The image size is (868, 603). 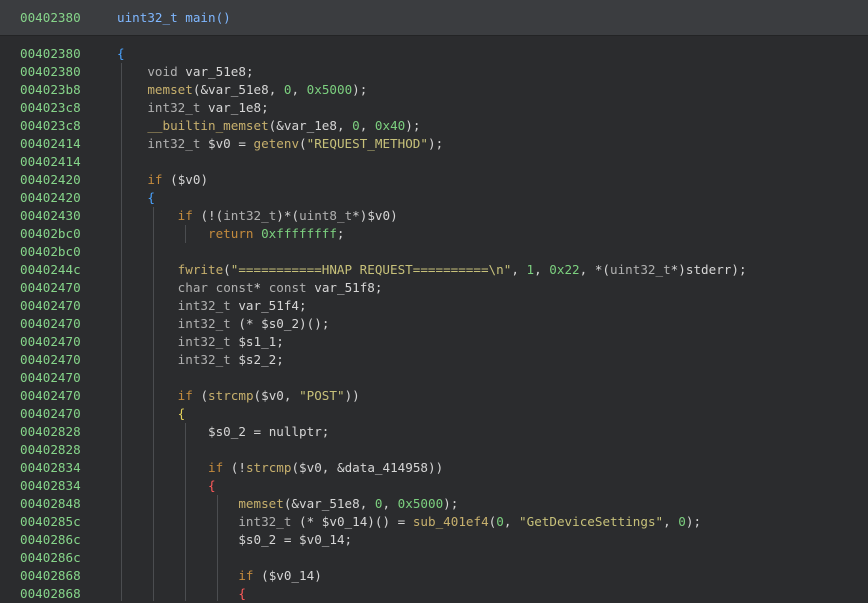 What do you see at coordinates (434, 450) in the screenshot?
I see `code-line: 00402828` at bounding box center [434, 450].